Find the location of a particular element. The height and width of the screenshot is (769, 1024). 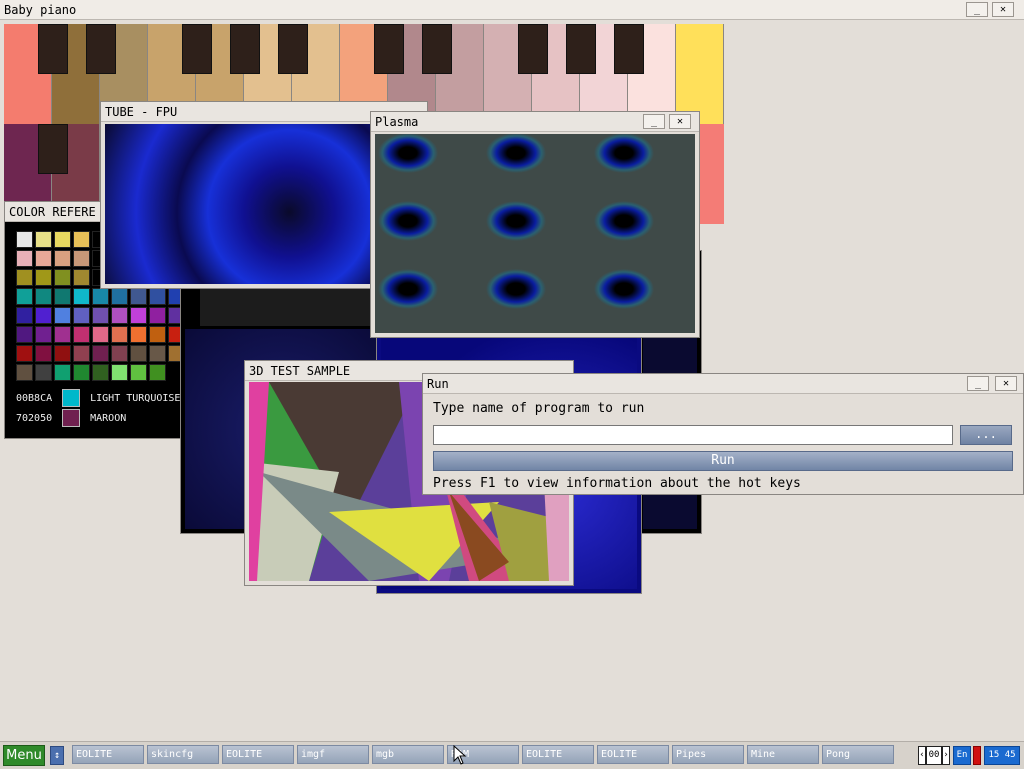

menu-button: Menu is located at coordinates (24, 755).